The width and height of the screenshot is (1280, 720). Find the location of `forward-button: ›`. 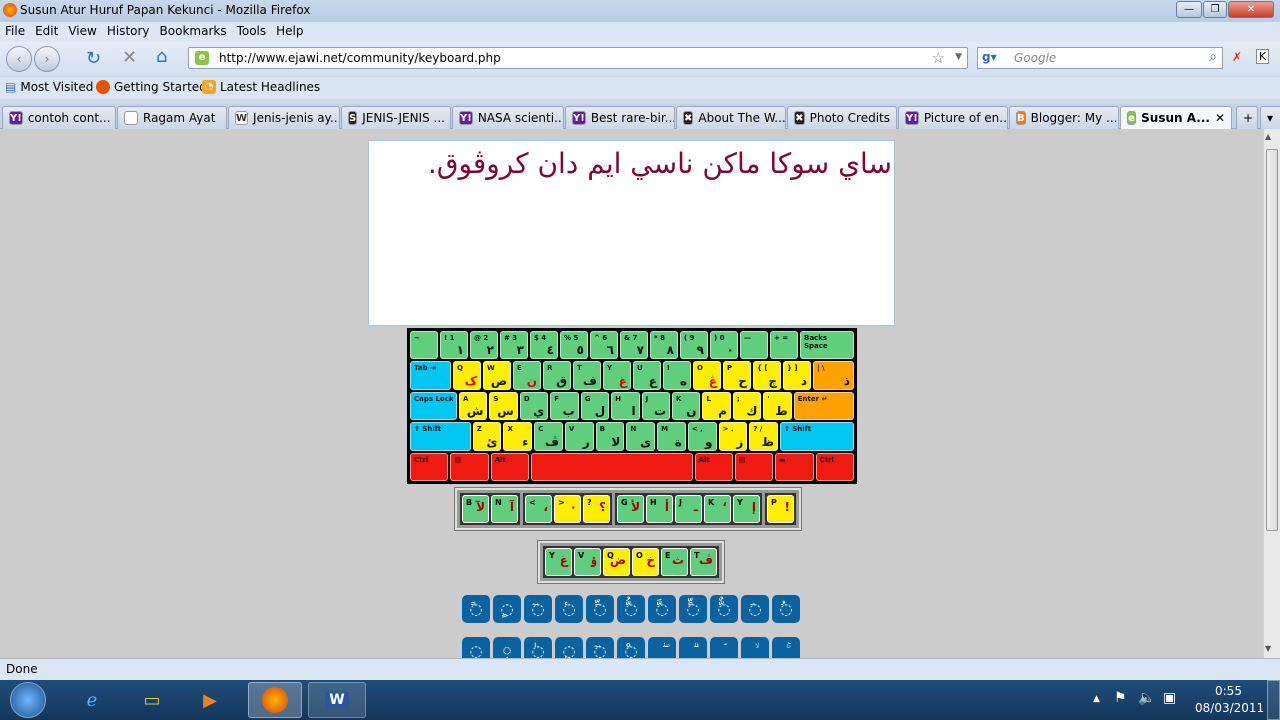

forward-button: › is located at coordinates (47, 59).